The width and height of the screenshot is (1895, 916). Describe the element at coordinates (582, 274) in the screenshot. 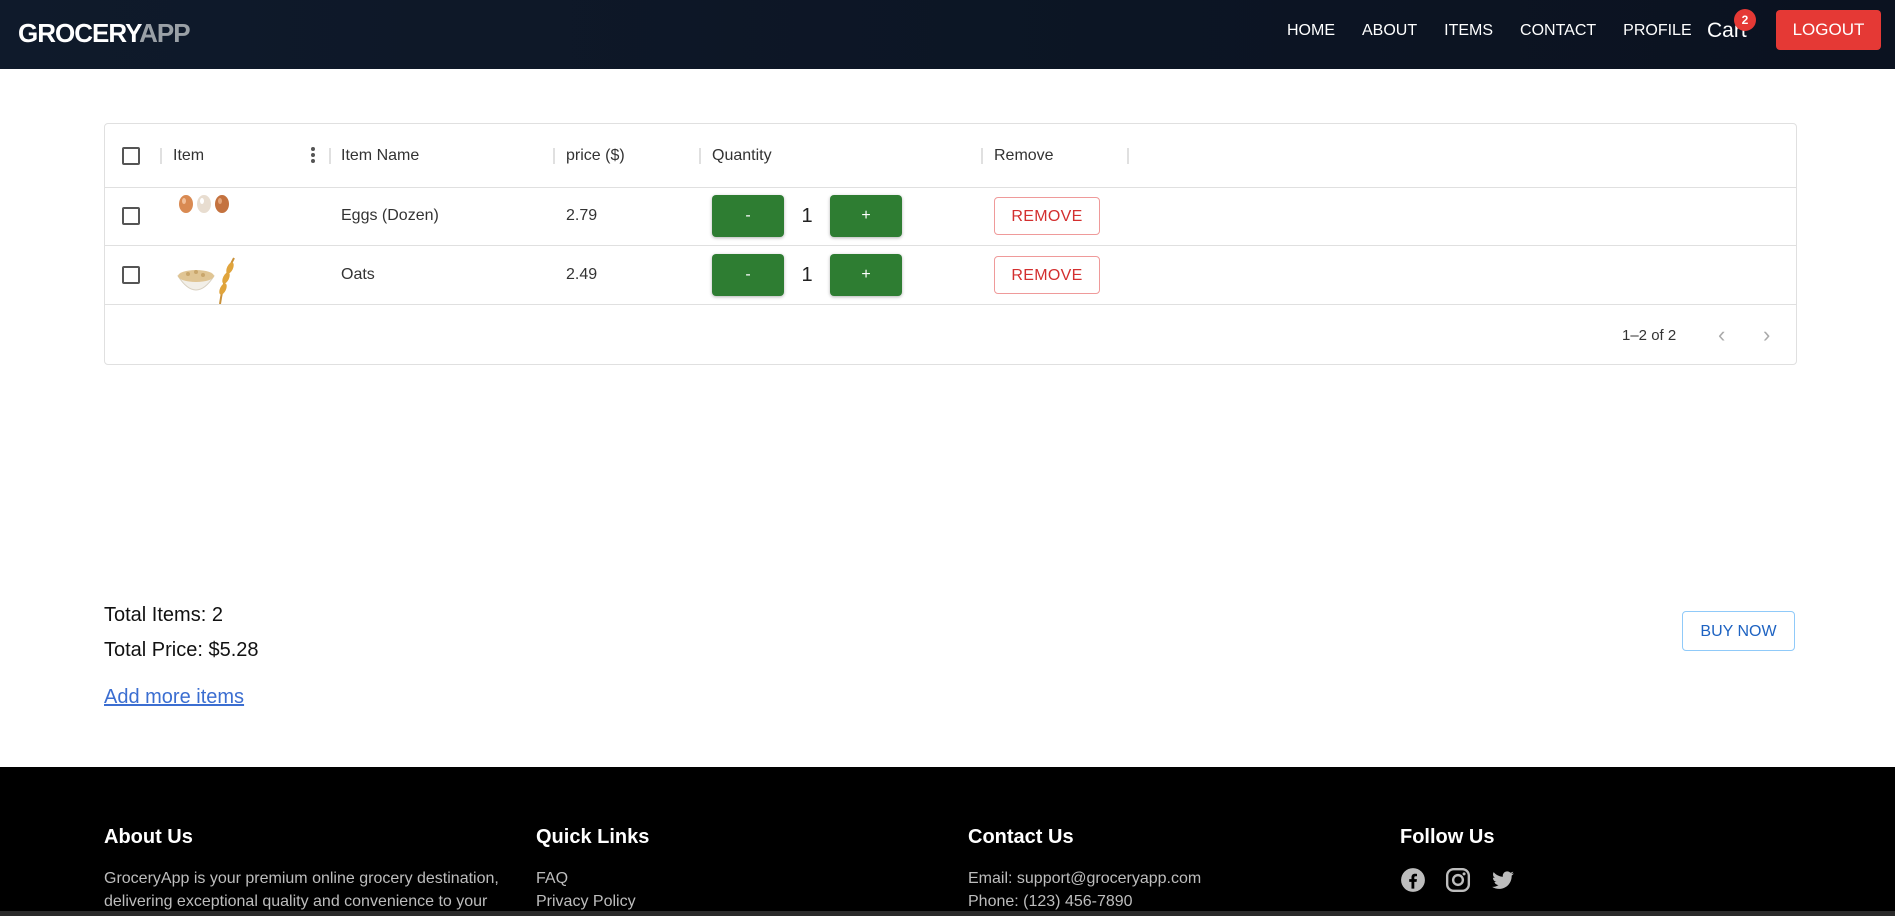

I see `item-price: 2.49` at that location.